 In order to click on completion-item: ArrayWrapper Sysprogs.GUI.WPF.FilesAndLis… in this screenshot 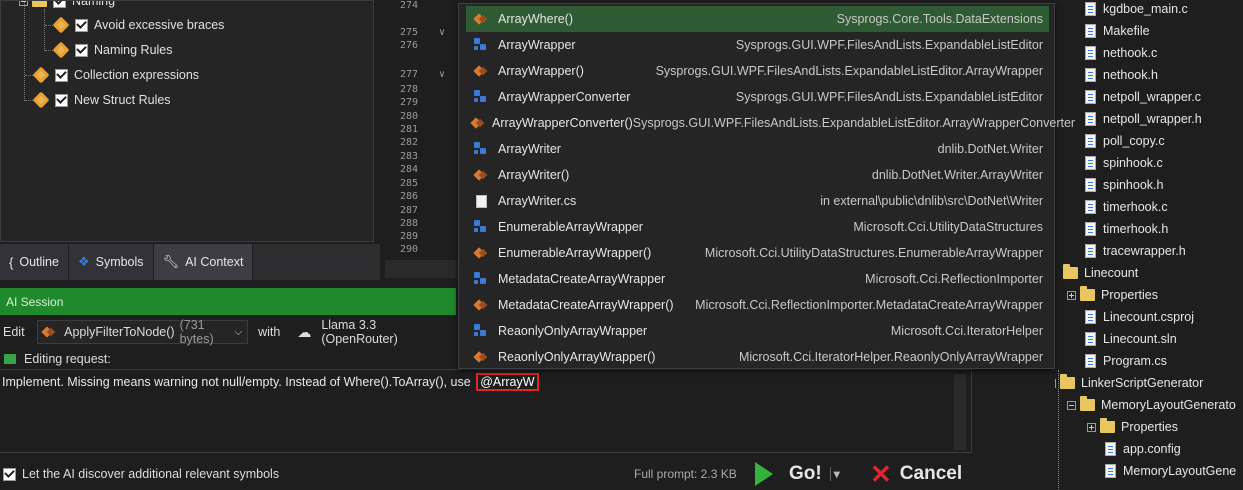, I will do `click(757, 45)`.